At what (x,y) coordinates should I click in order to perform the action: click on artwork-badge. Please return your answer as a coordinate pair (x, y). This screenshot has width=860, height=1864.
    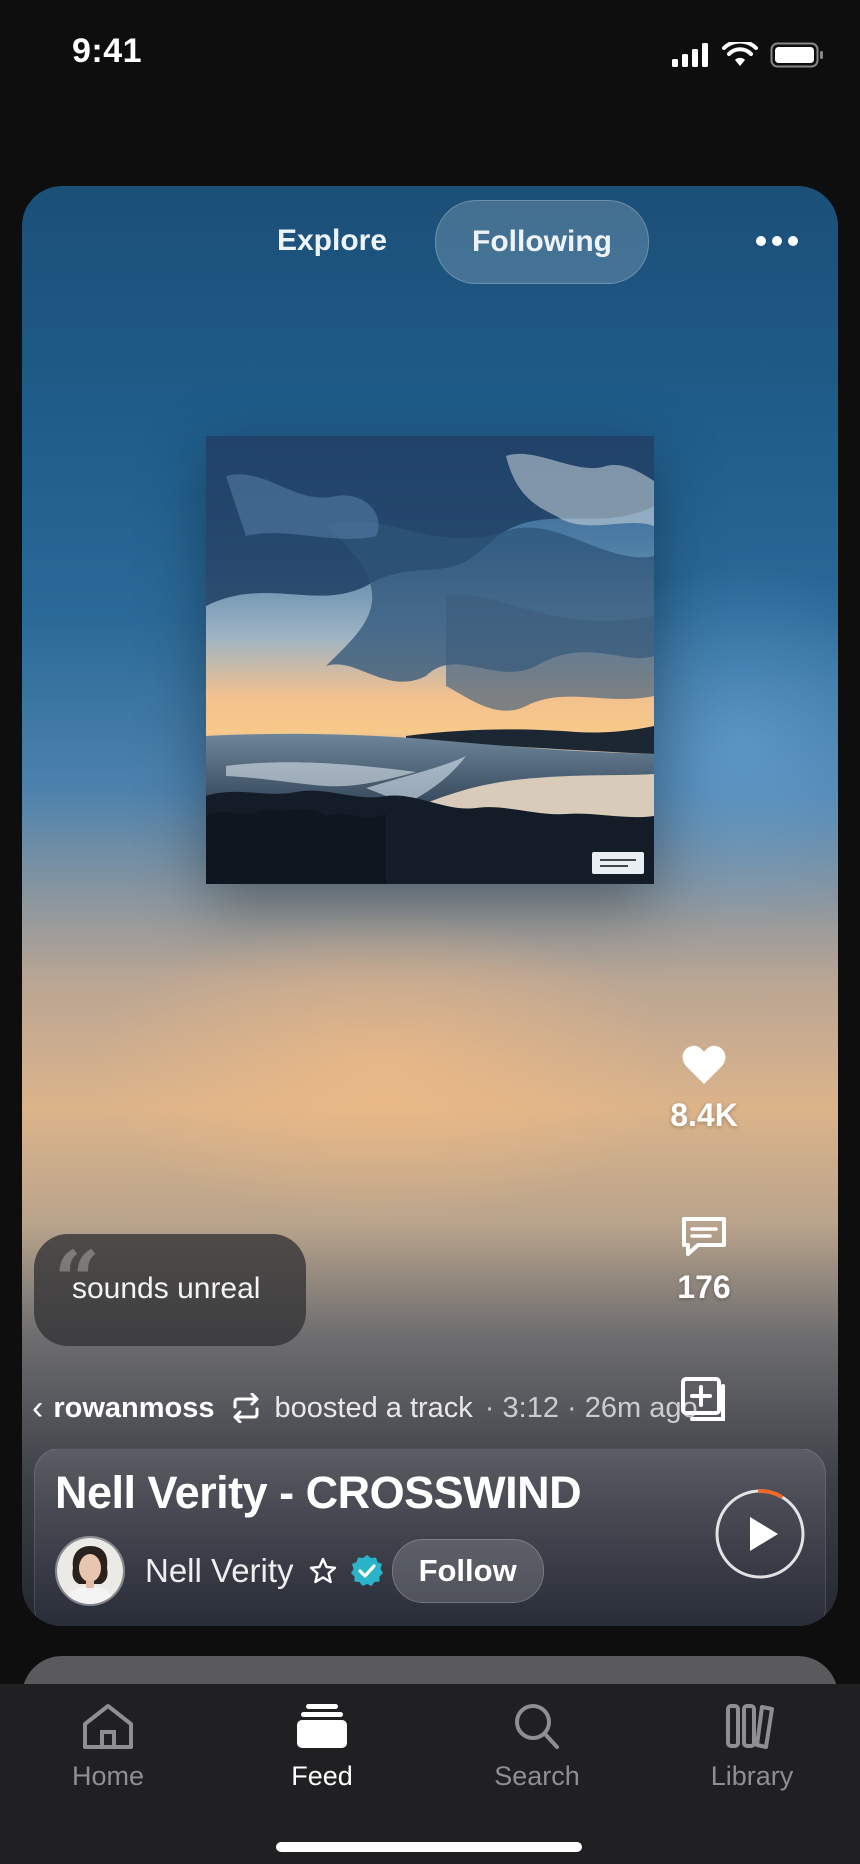
    Looking at the image, I should click on (618, 863).